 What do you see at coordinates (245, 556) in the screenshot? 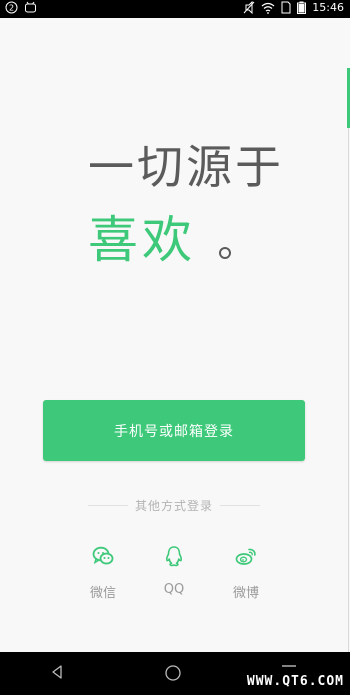
I see `weibo-icon` at bounding box center [245, 556].